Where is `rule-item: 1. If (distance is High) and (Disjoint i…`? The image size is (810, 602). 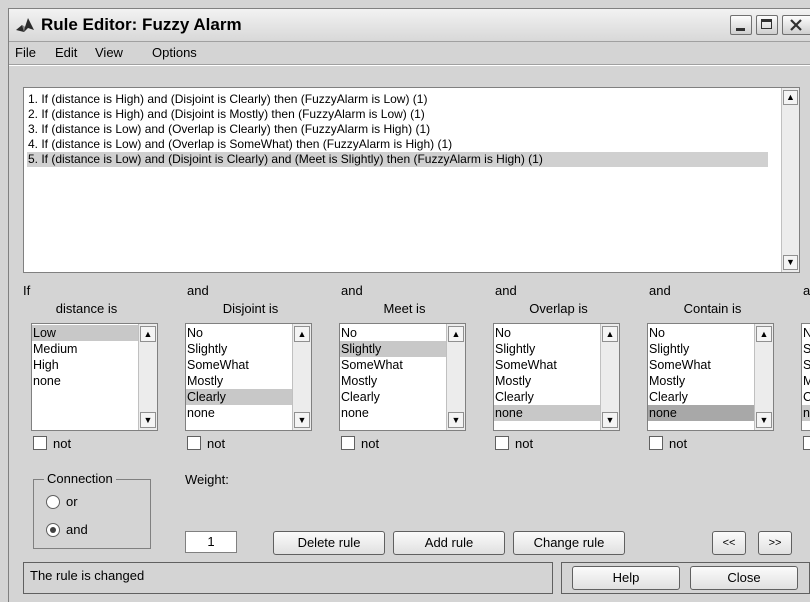 rule-item: 1. If (distance is High) and (Disjoint i… is located at coordinates (227, 99).